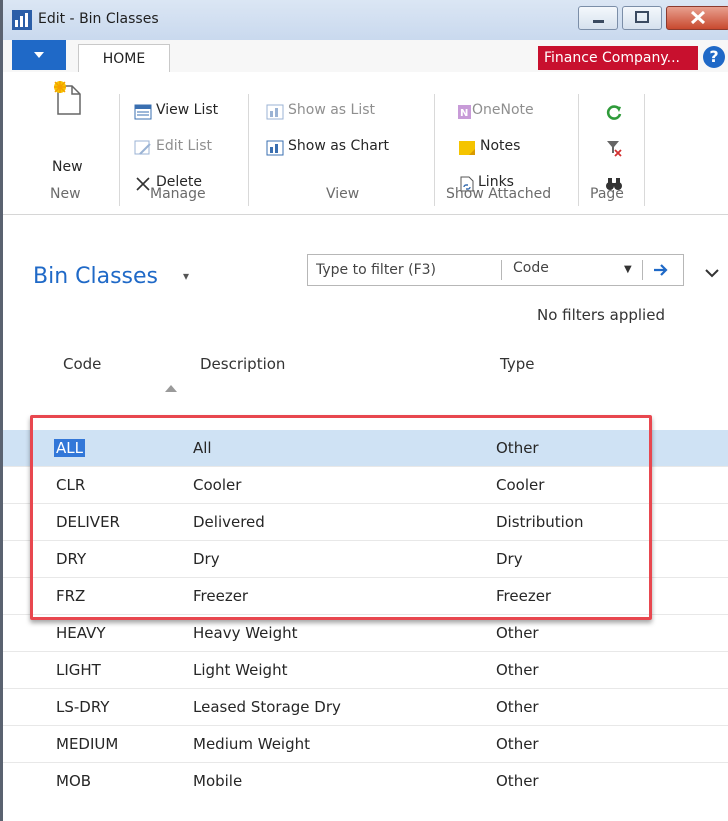 The image size is (728, 821). Describe the element at coordinates (22, 20) in the screenshot. I see `app-icon` at that location.